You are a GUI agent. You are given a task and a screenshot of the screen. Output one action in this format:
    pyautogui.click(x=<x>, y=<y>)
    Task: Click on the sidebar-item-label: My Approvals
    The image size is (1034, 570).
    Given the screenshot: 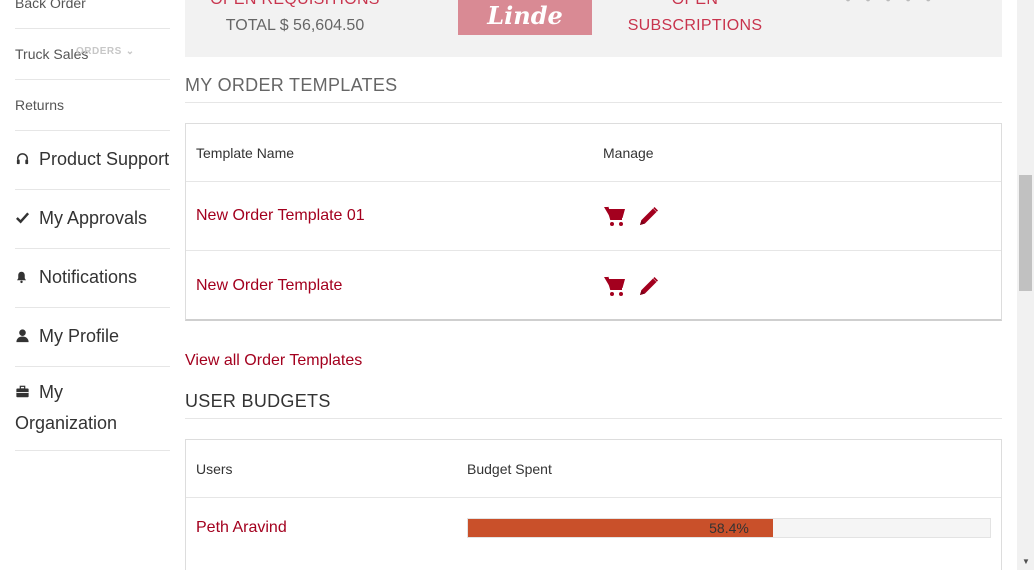 What is the action you would take?
    pyautogui.click(x=93, y=218)
    